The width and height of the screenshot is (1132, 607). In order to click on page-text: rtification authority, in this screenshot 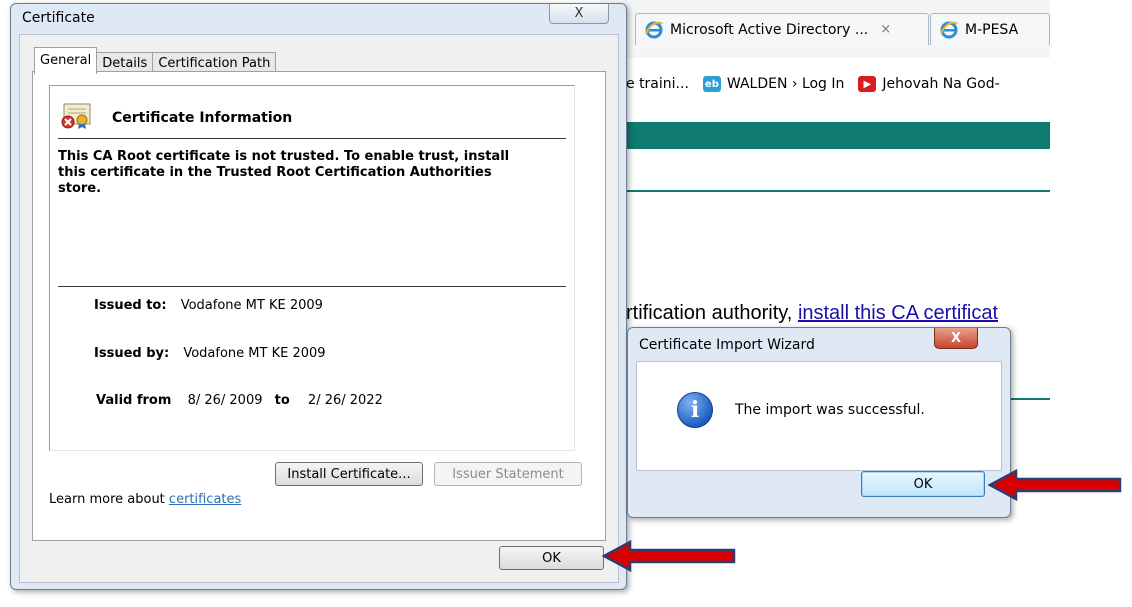, I will do `click(712, 313)`.